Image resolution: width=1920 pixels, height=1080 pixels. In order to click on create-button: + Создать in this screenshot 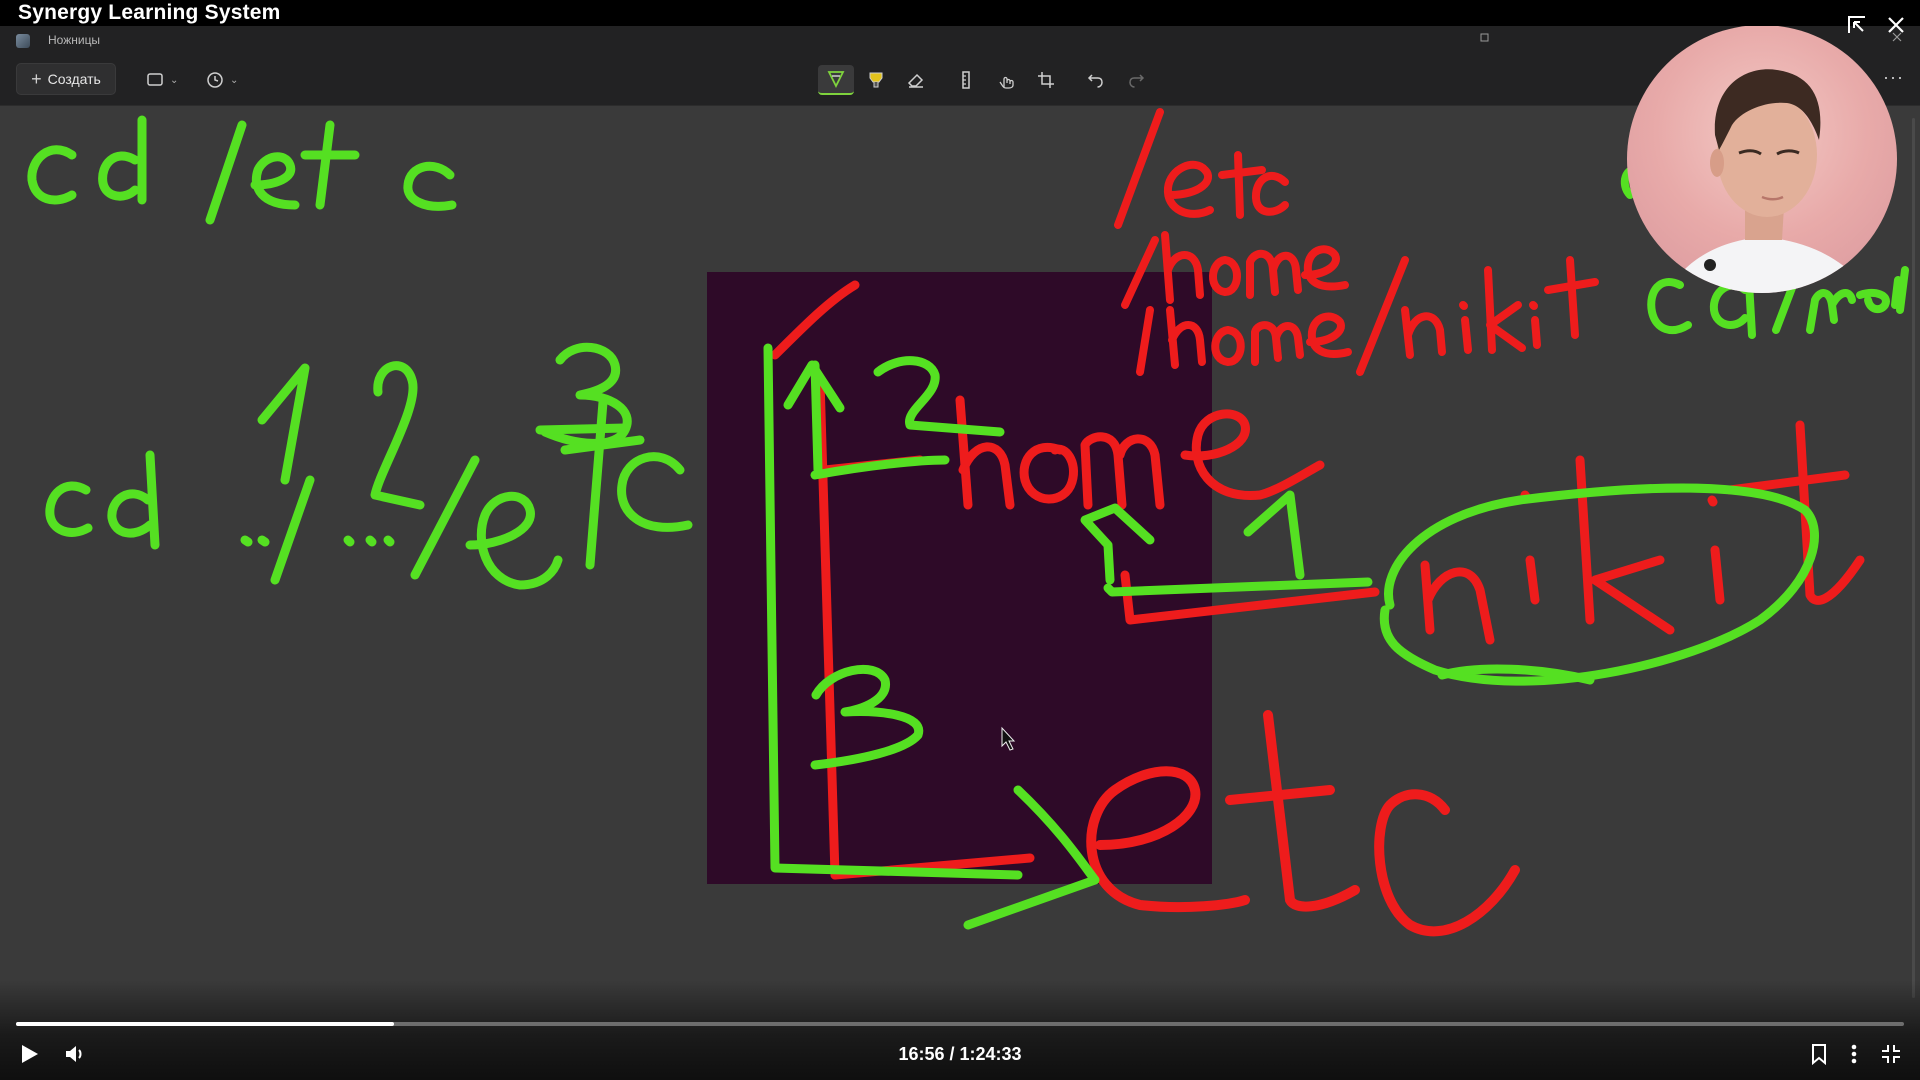, I will do `click(66, 79)`.